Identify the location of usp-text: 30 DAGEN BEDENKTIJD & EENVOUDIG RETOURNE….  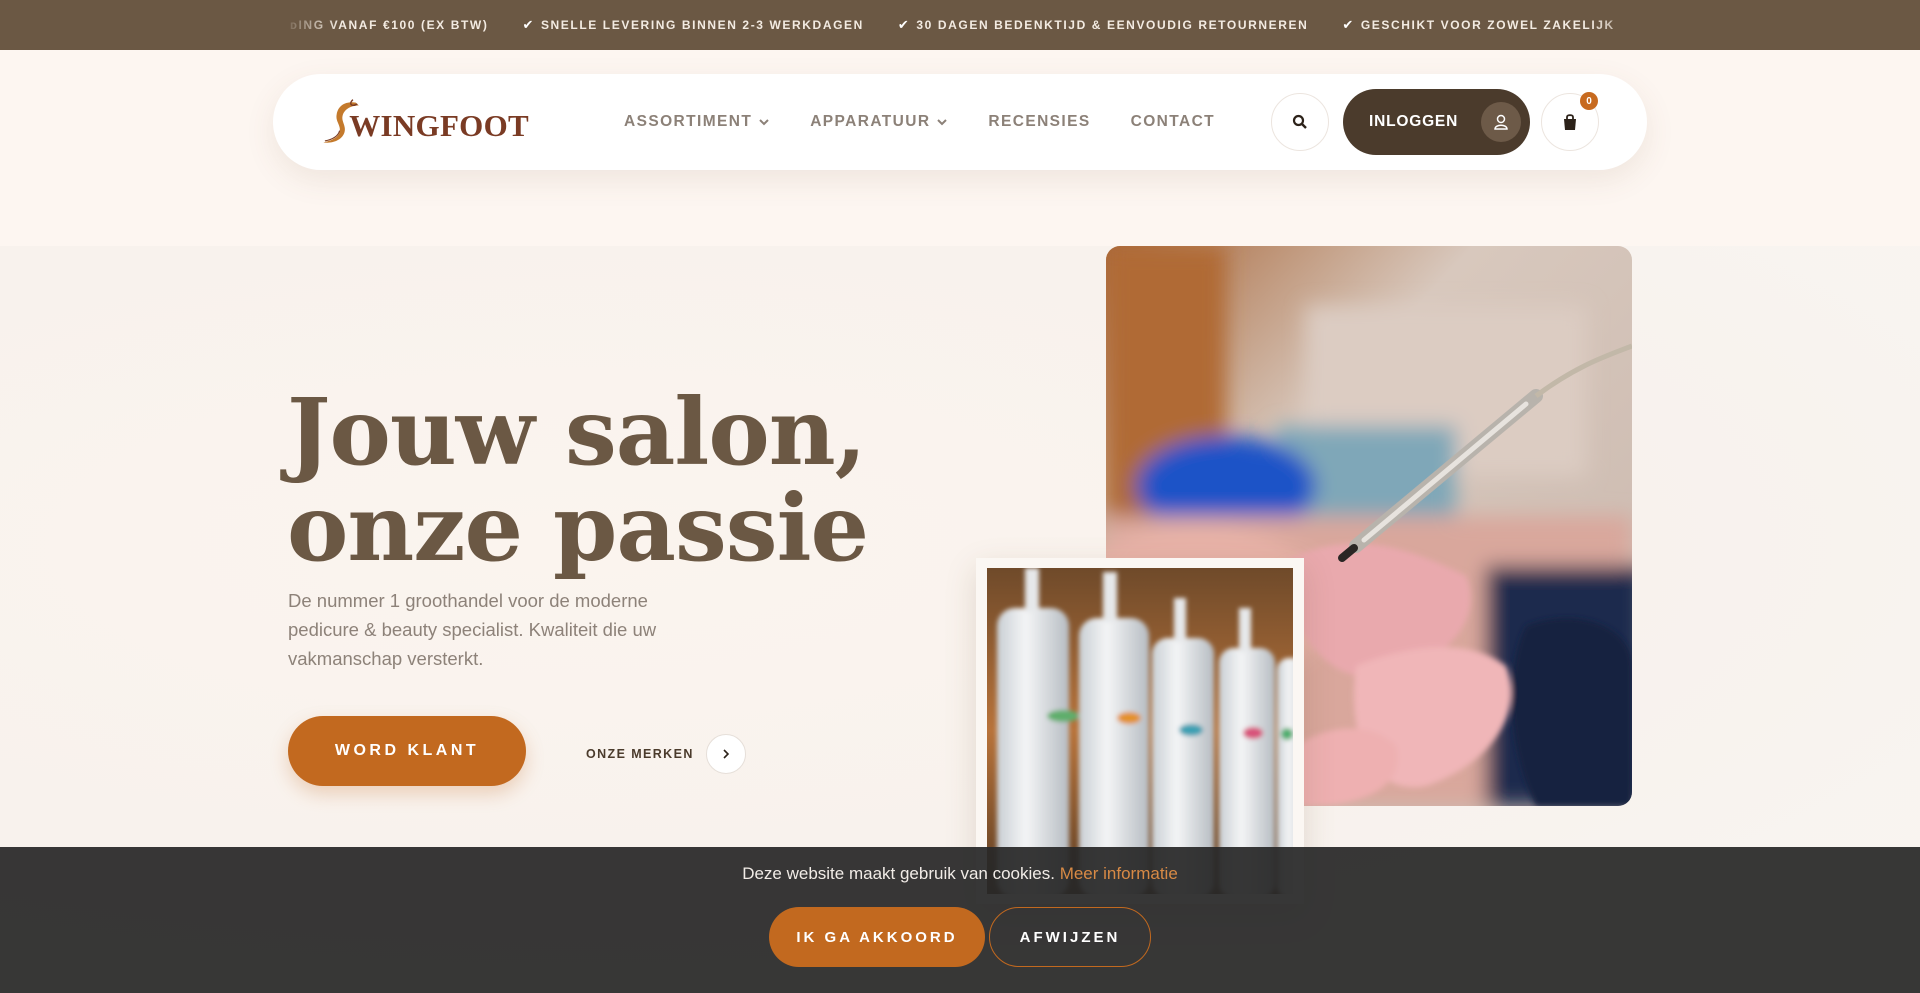
(1112, 25).